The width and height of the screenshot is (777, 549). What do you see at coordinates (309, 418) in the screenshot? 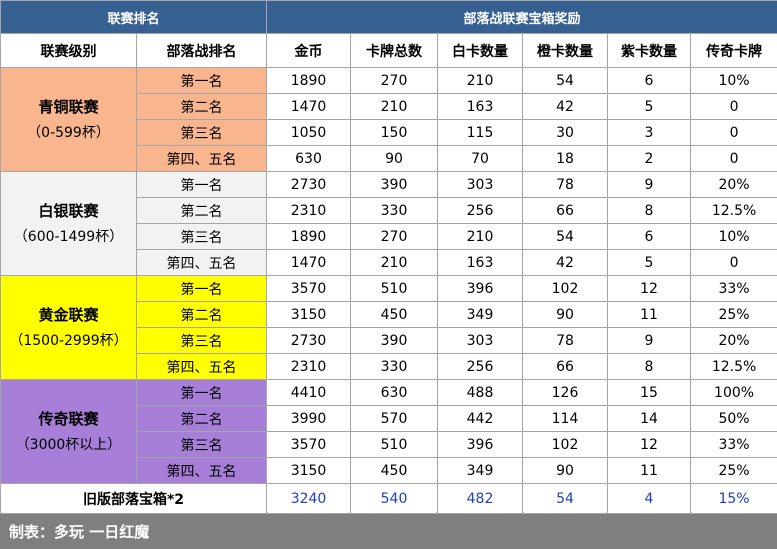
I see `gold-cell: 3990` at bounding box center [309, 418].